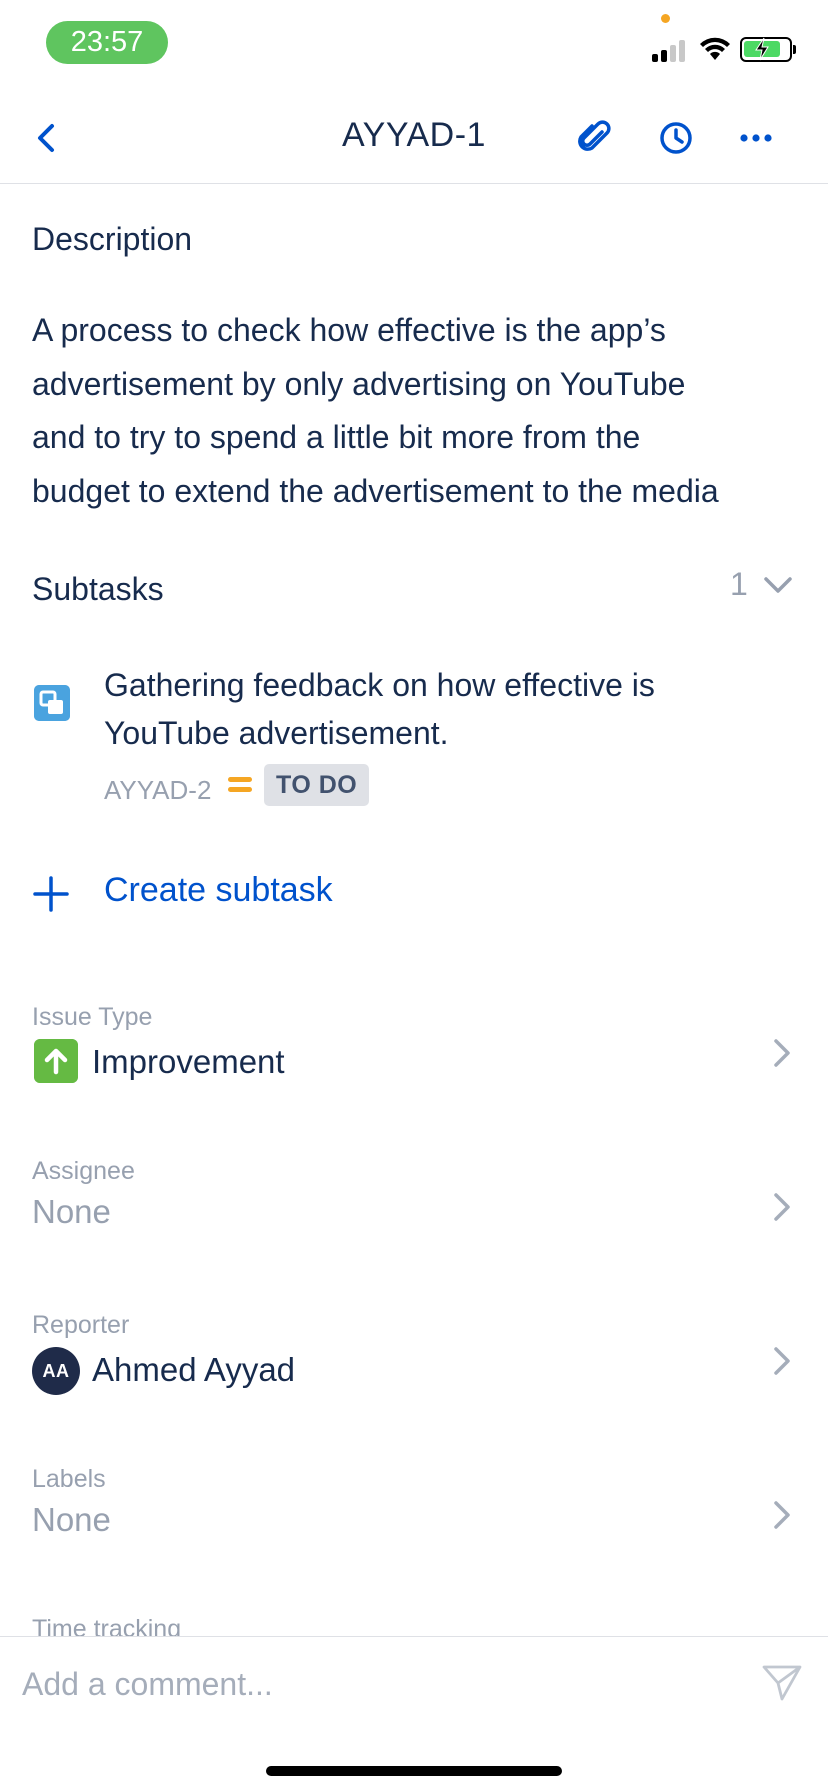  What do you see at coordinates (766, 49) in the screenshot?
I see `battery-icon` at bounding box center [766, 49].